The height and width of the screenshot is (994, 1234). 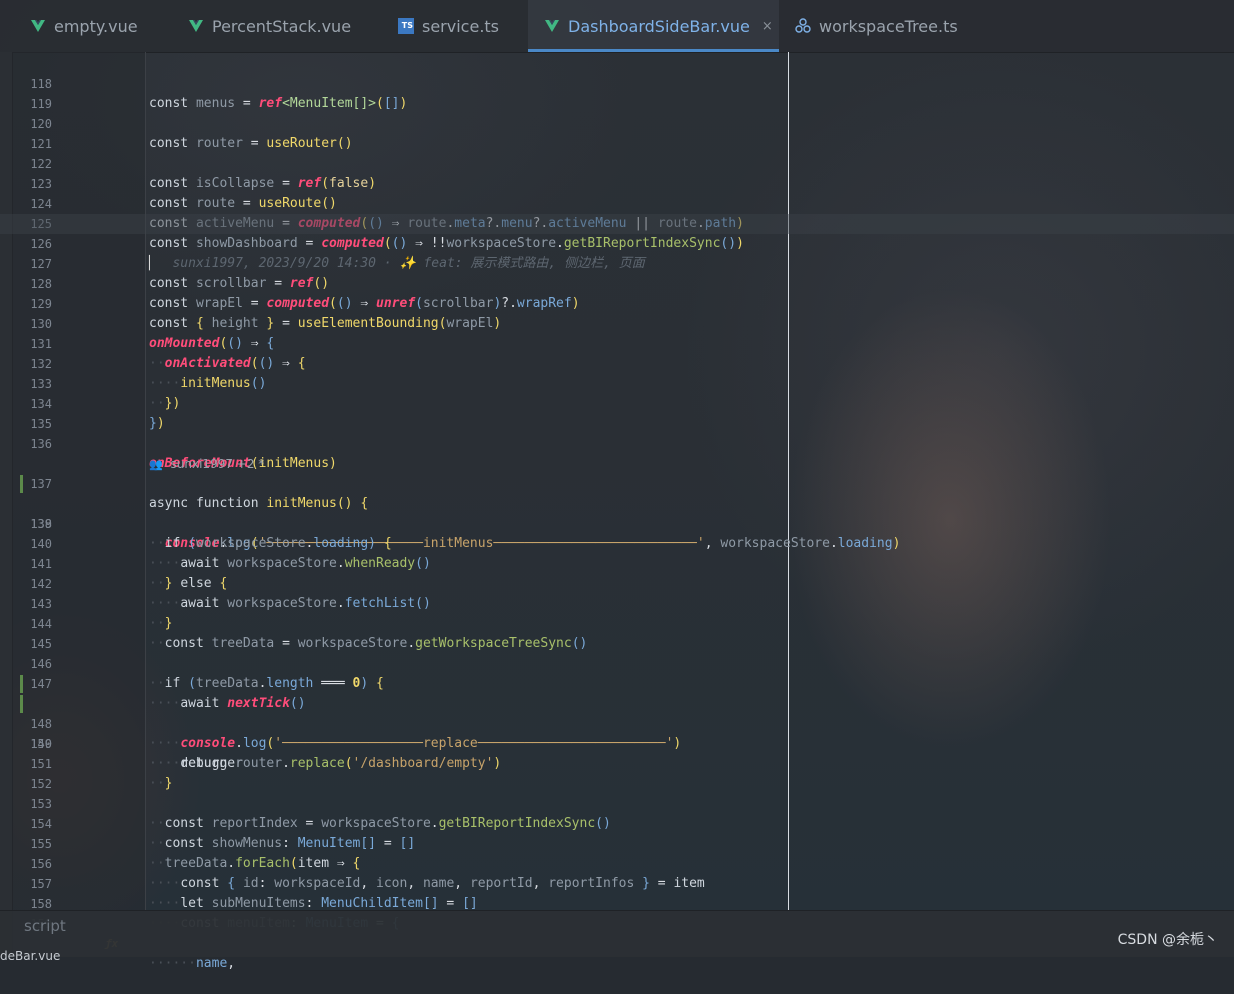 What do you see at coordinates (617, 842) in the screenshot?
I see `code-line: 155 ··treeData.forEach(item ⇒ {` at bounding box center [617, 842].